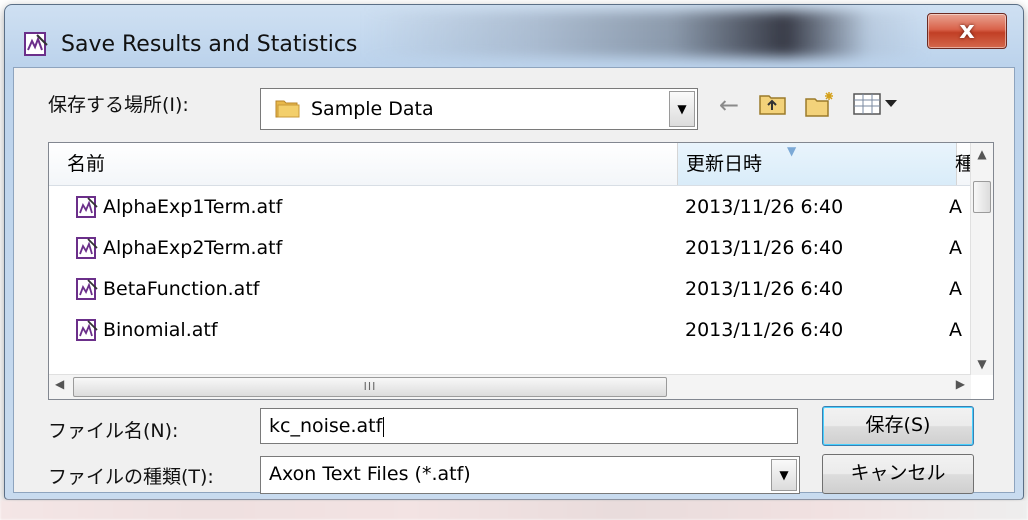 The height and width of the screenshot is (520, 1028). Describe the element at coordinates (113, 431) in the screenshot. I see `filename-label: ファイル名(N):` at that location.